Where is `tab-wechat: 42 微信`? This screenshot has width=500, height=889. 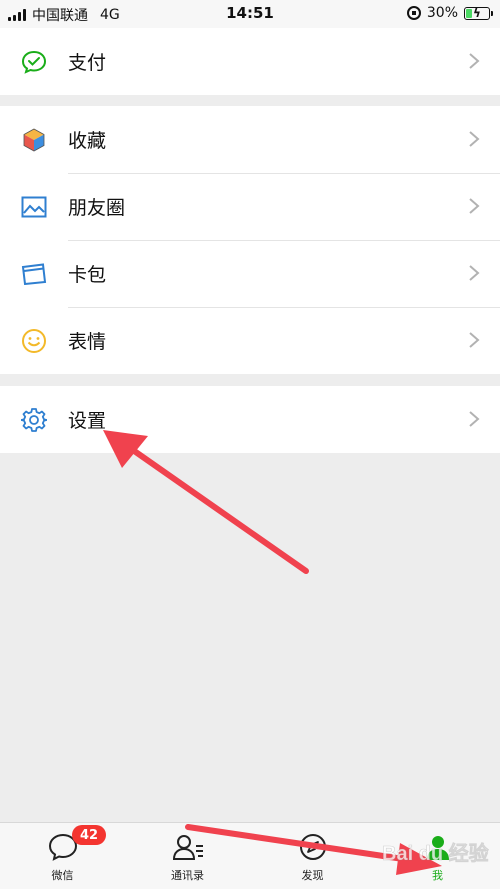 tab-wechat: 42 微信 is located at coordinates (62, 856).